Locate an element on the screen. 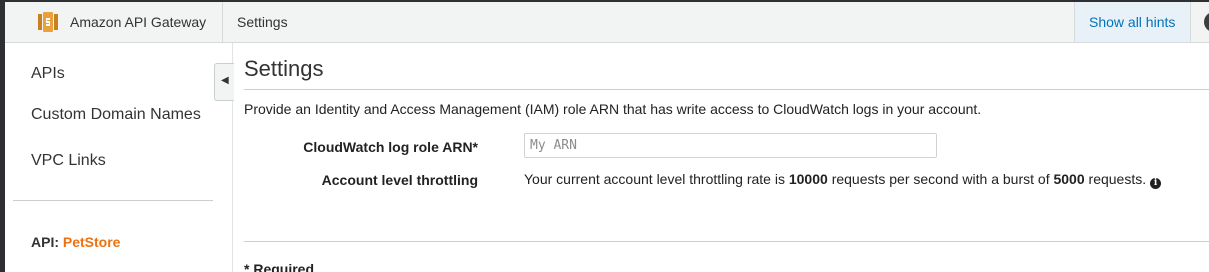 Image resolution: width=1209 pixels, height=272 pixels. collapse-sidebar-button: ◀ is located at coordinates (224, 82).